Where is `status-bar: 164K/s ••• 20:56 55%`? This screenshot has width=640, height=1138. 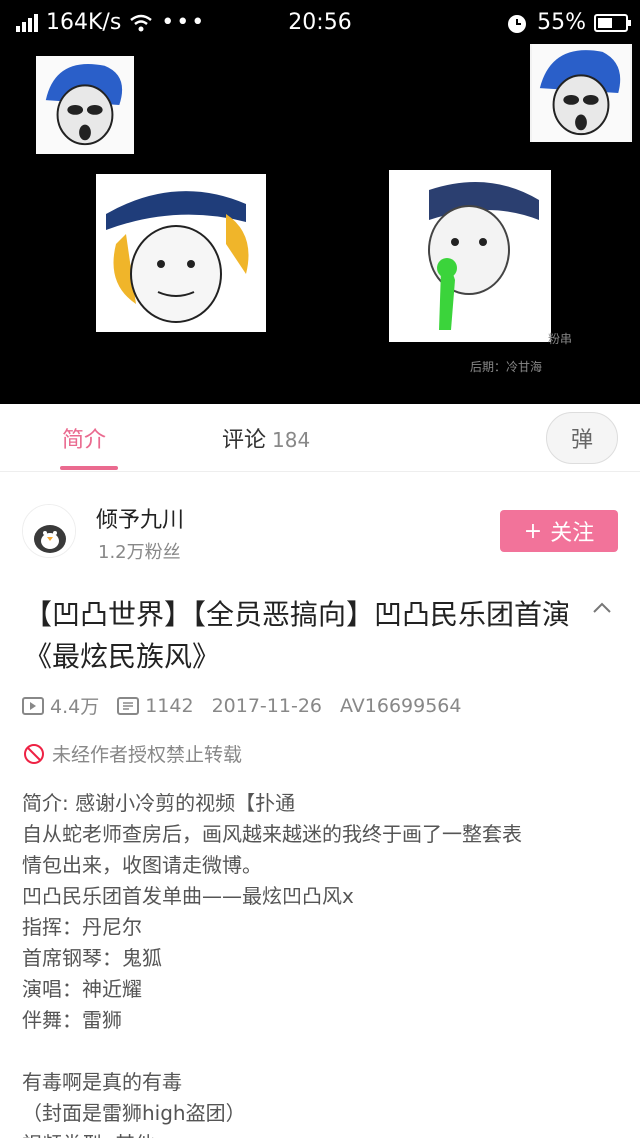
status-bar: 164K/s ••• 20:56 55% is located at coordinates (320, 23).